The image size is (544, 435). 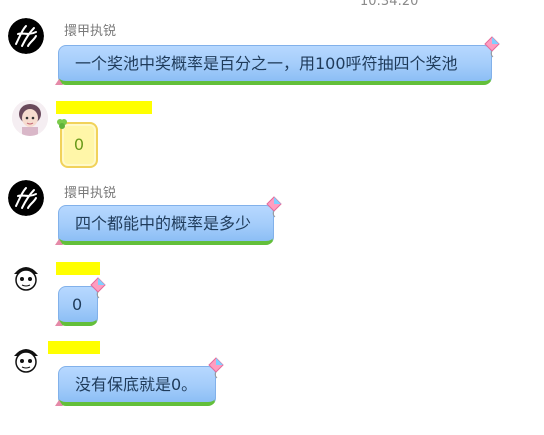 I want to click on message-text: 一个奖池中奖概率是百分之一，用100呼符抽四个奖池, so click(x=266, y=63).